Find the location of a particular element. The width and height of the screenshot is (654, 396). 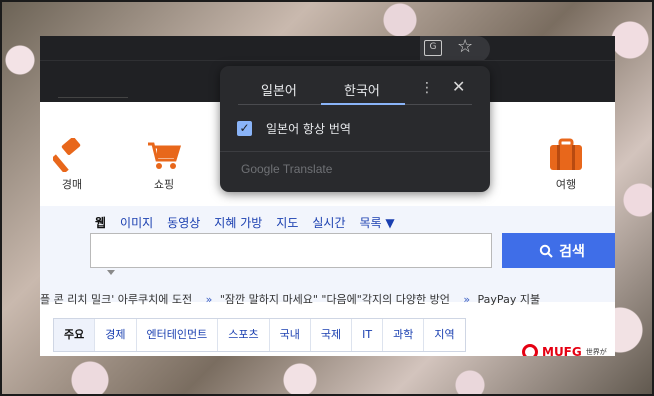

active-tab-indicator is located at coordinates (363, 104).